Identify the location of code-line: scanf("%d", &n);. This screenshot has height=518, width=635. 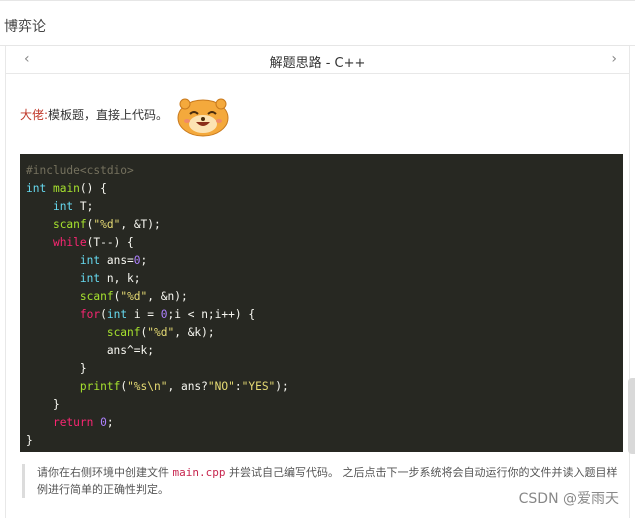
(133, 296).